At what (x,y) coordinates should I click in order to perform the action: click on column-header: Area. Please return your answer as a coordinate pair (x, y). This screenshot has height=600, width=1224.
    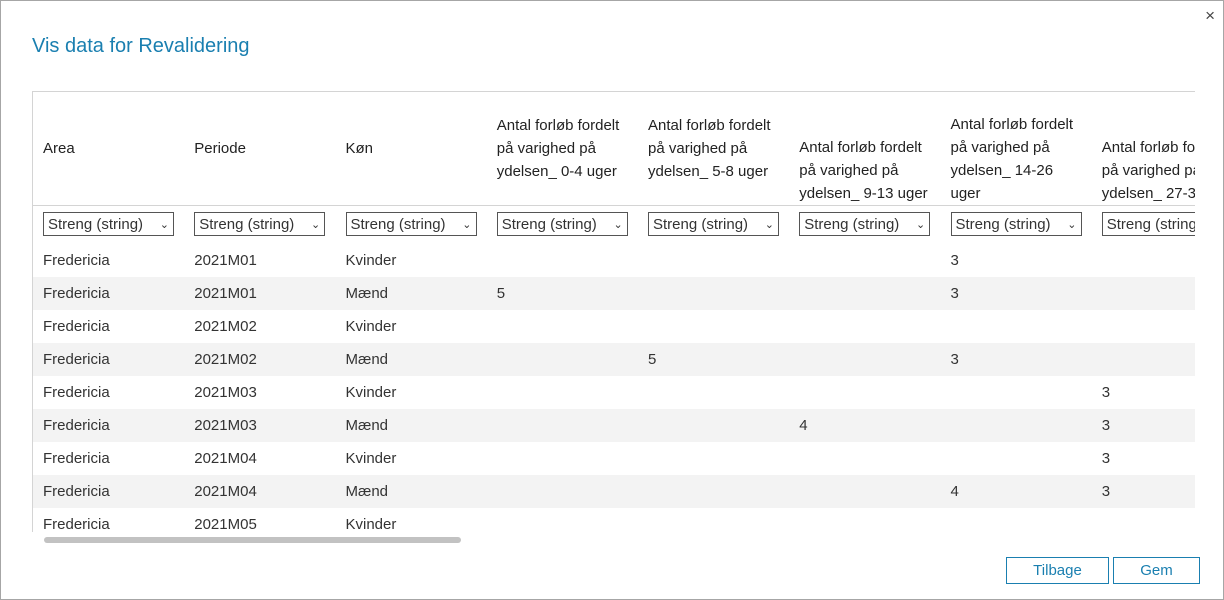
    Looking at the image, I should click on (109, 149).